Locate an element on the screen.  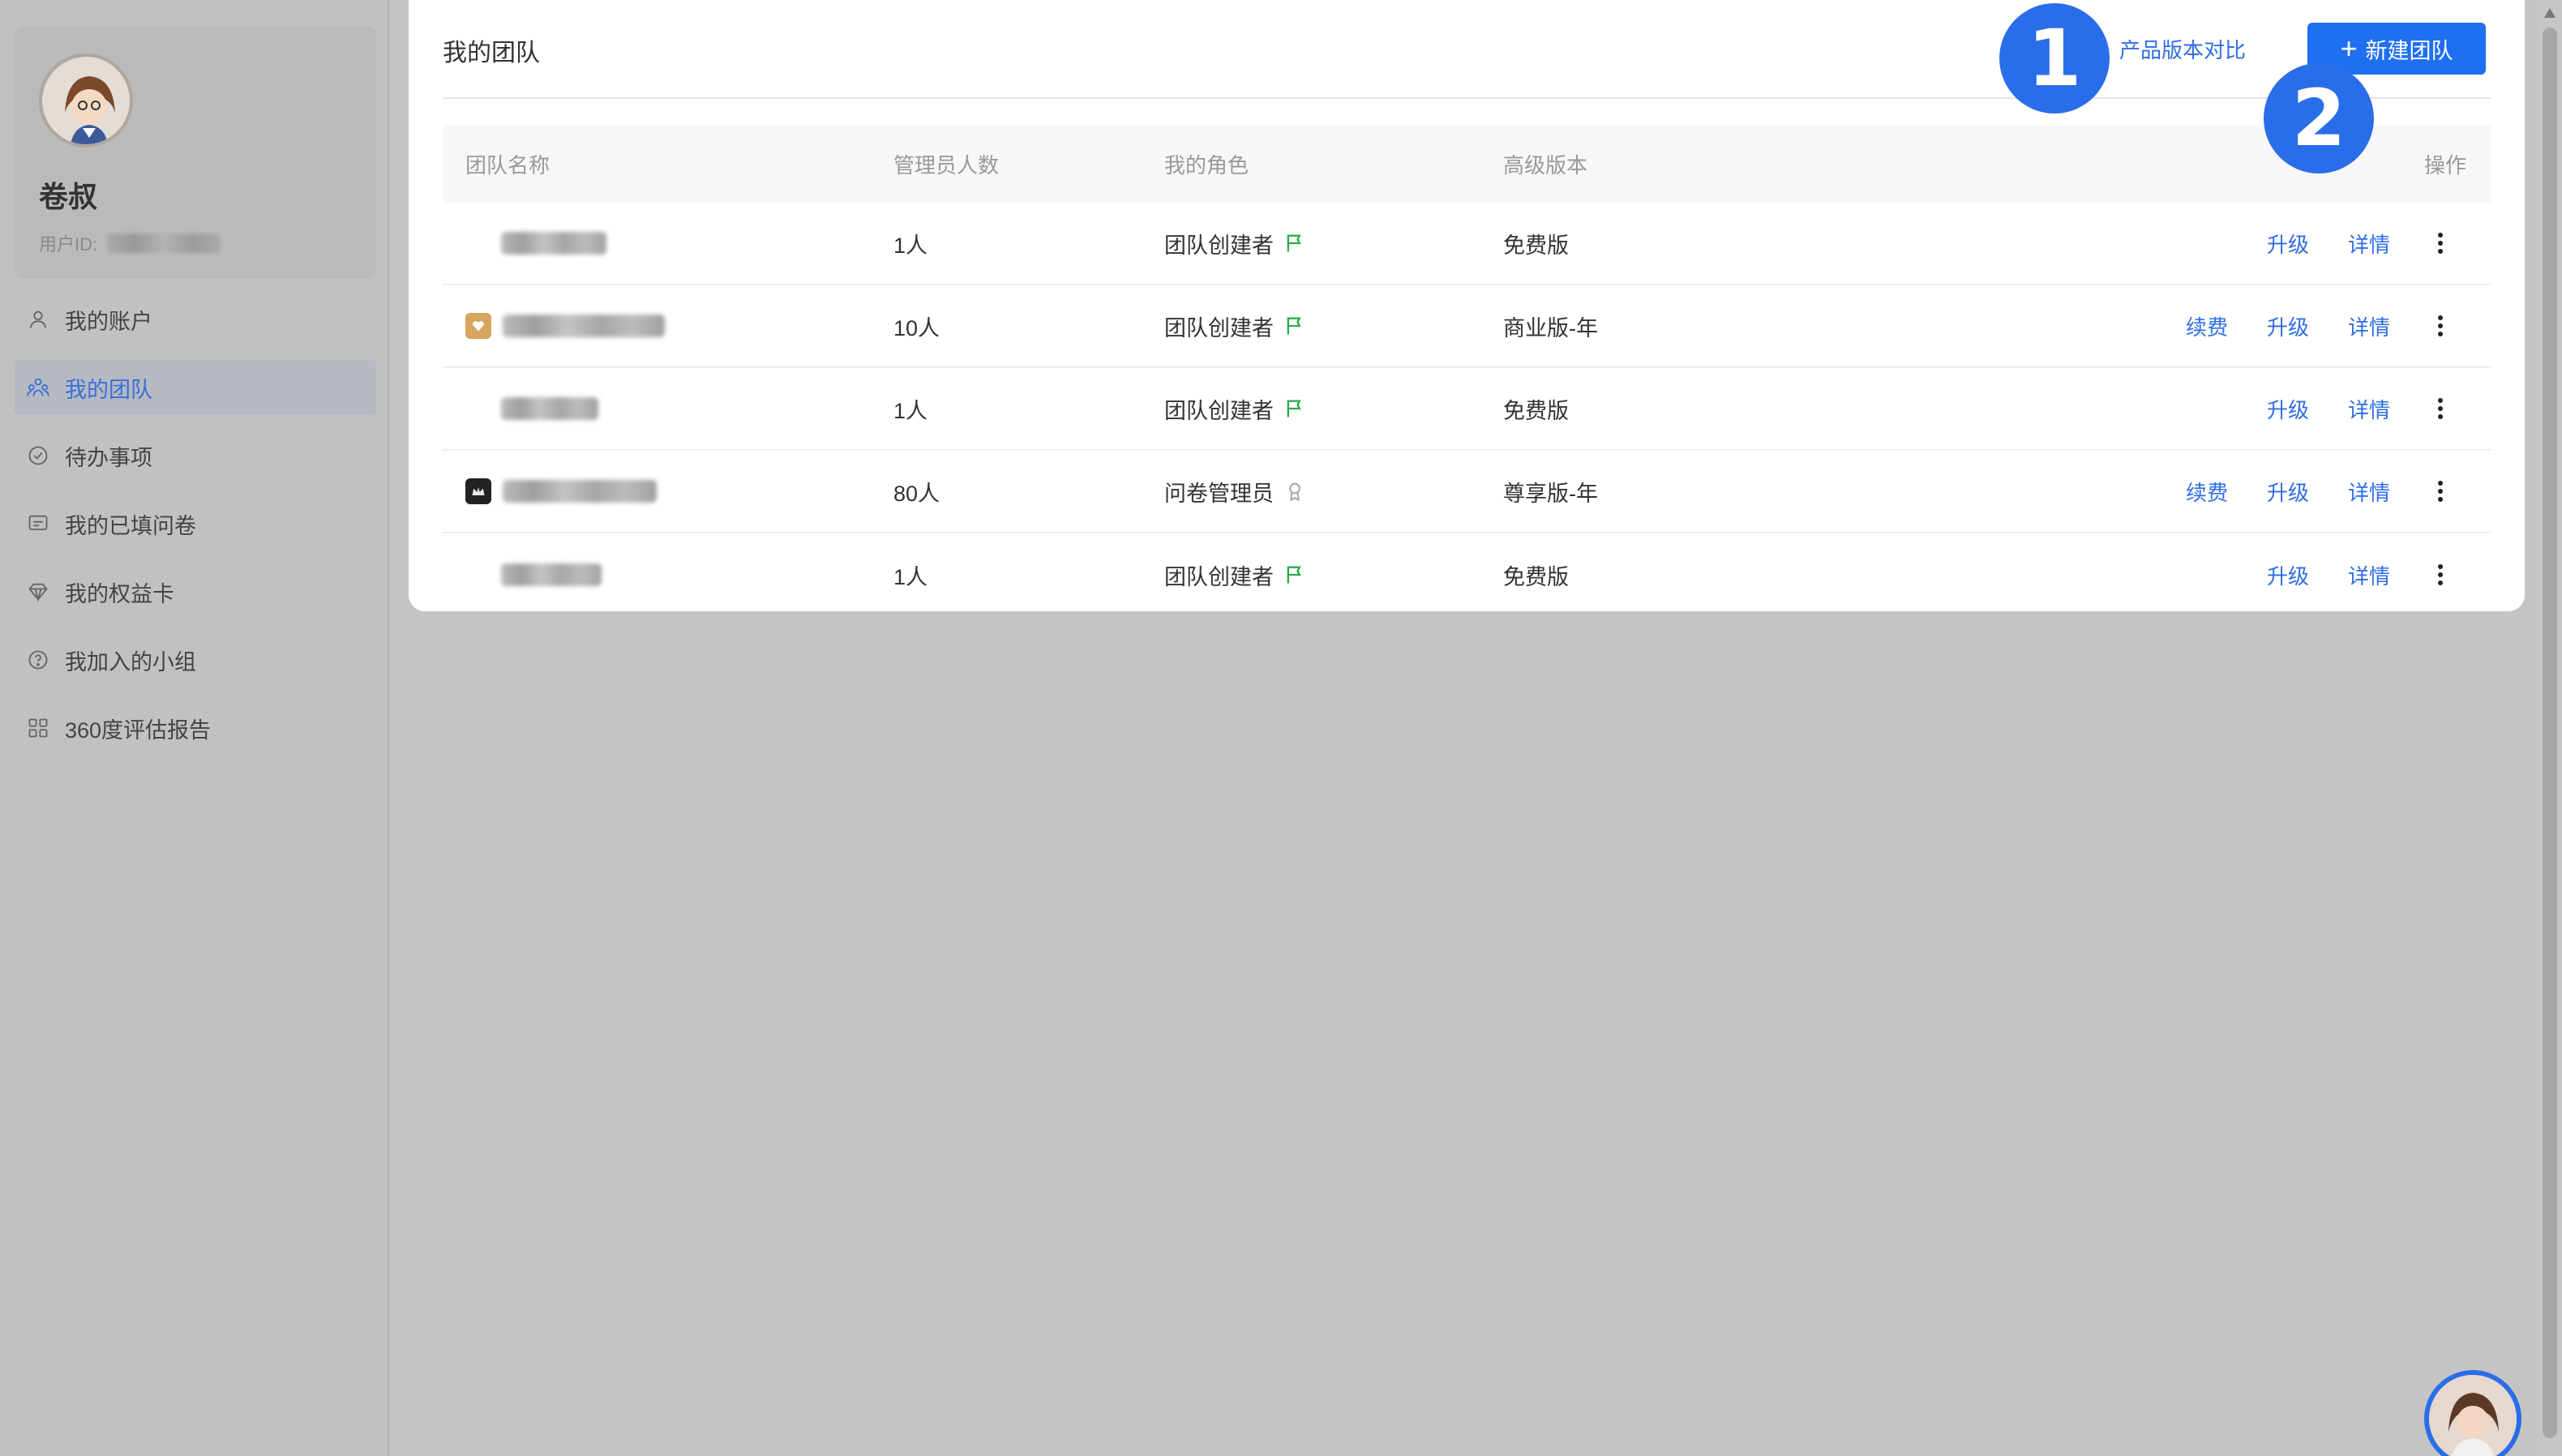
sidebar-item-joined-groups: 我加入的小组 is located at coordinates (195, 660).